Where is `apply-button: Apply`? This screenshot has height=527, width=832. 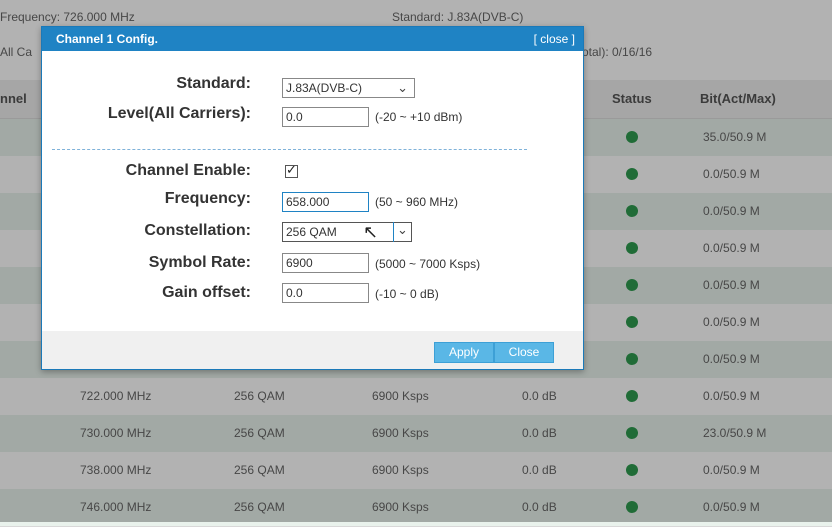 apply-button: Apply is located at coordinates (464, 352).